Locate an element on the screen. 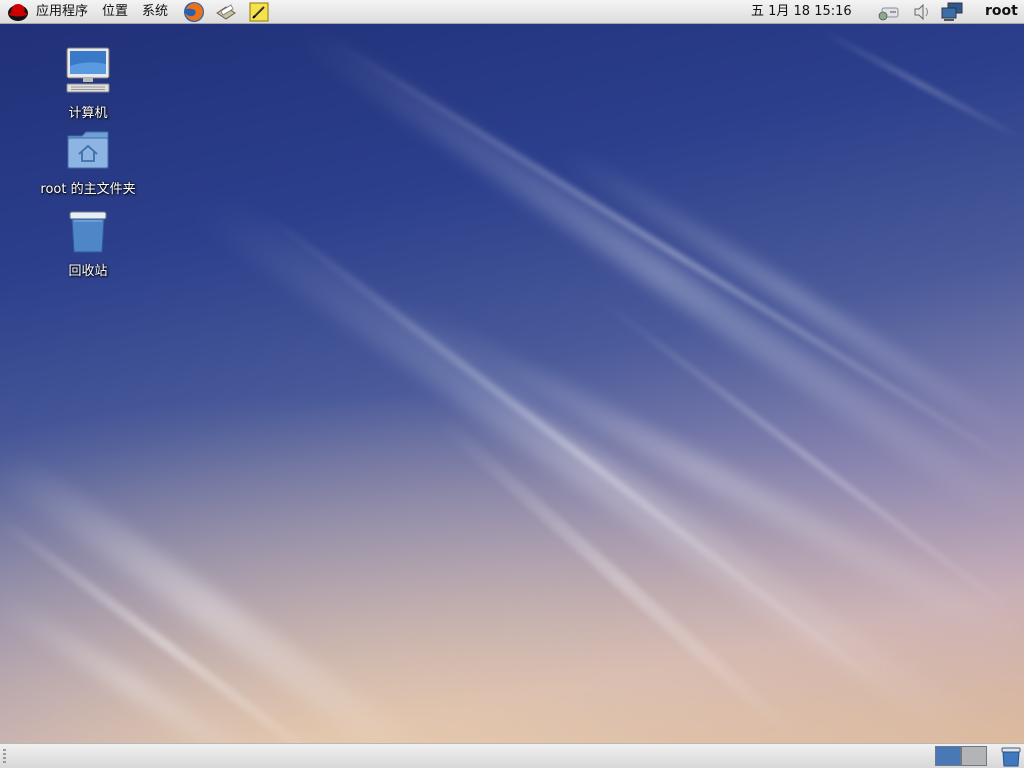 The height and width of the screenshot is (768, 1024). desktop-icon-computer: 计算机 is located at coordinates (88, 83).